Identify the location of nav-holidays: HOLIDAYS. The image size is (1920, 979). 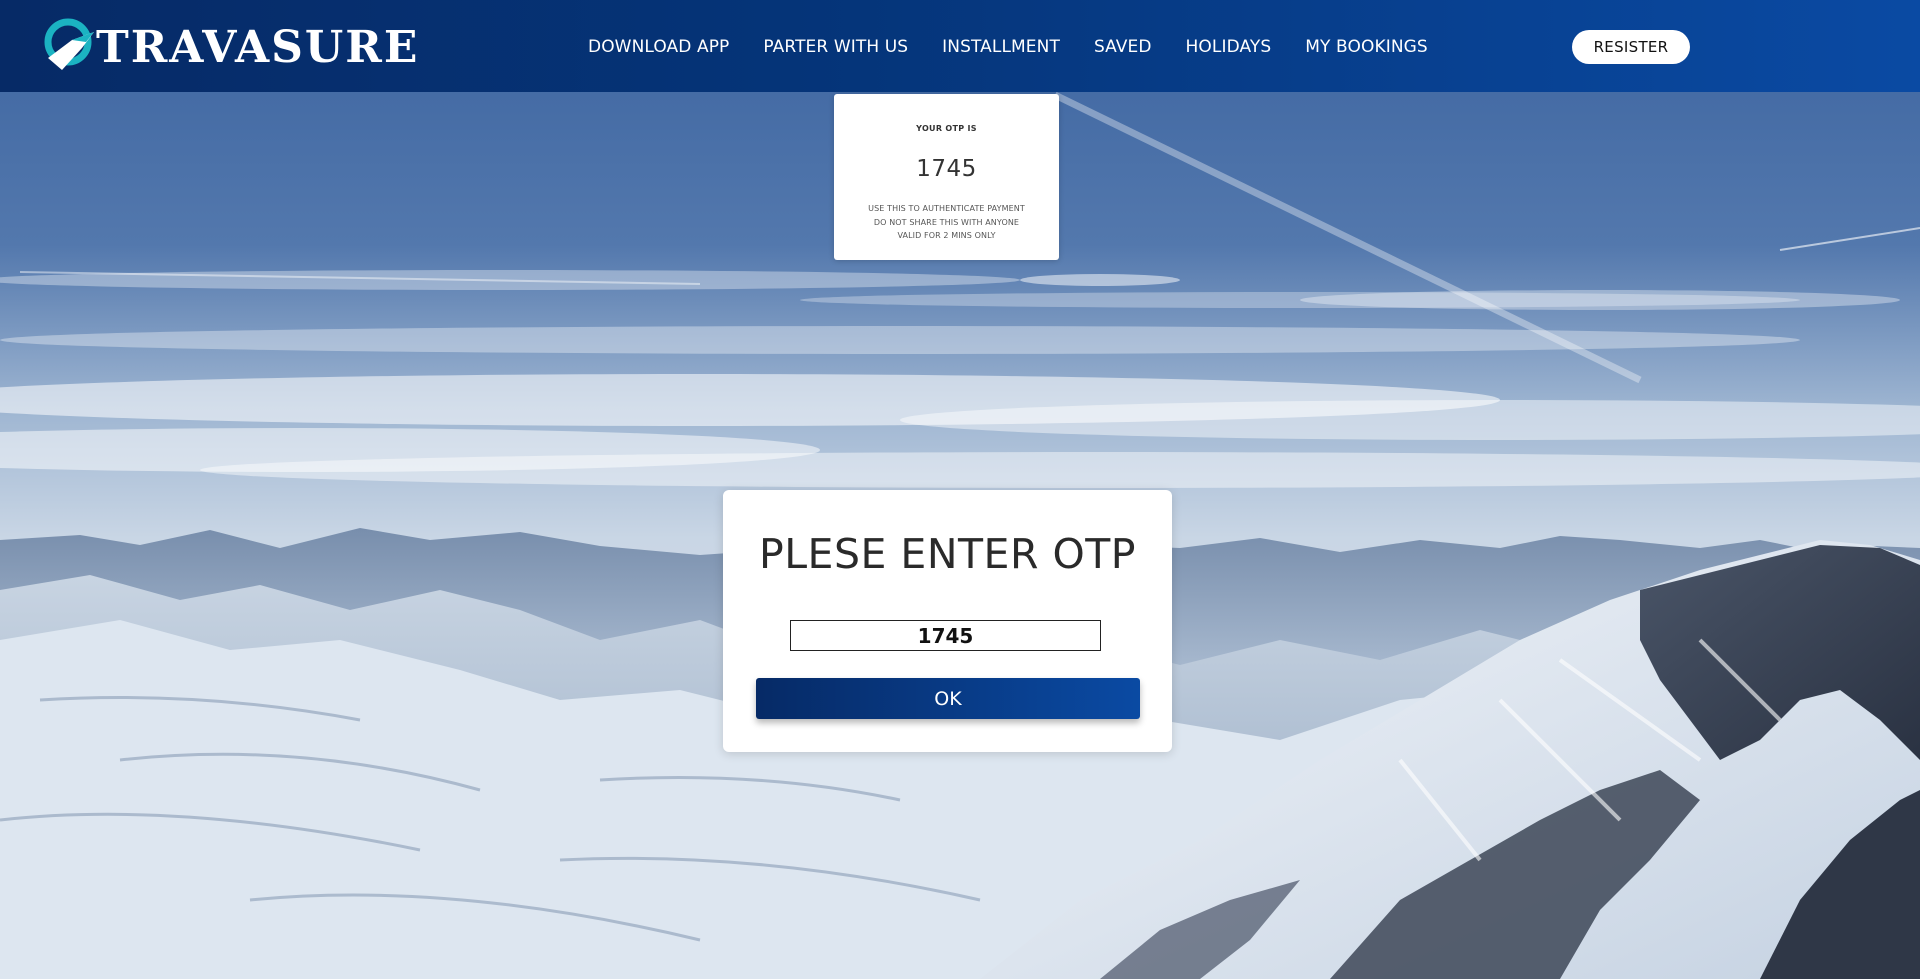
(1229, 47).